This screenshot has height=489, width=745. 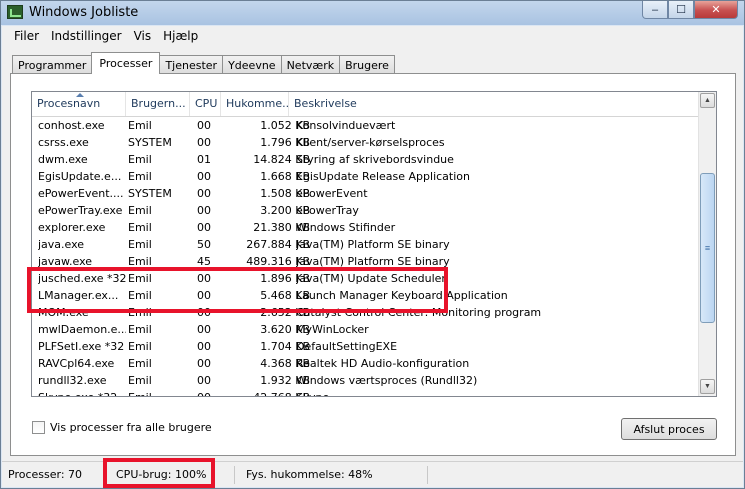 What do you see at coordinates (655, 10) in the screenshot?
I see `minimize-button: –` at bounding box center [655, 10].